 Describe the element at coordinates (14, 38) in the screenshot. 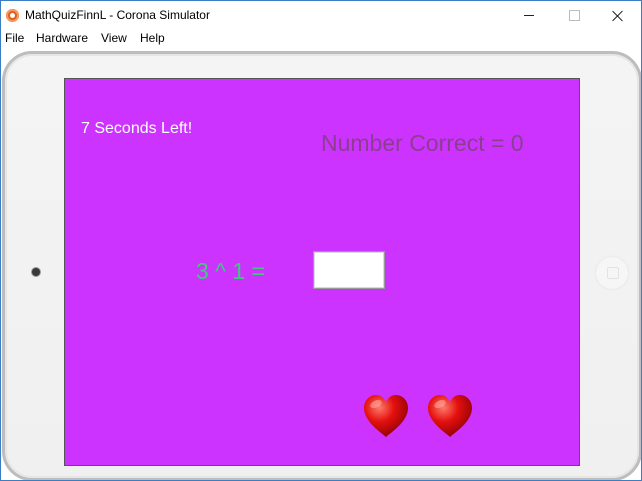

I see `menu-file: File` at that location.